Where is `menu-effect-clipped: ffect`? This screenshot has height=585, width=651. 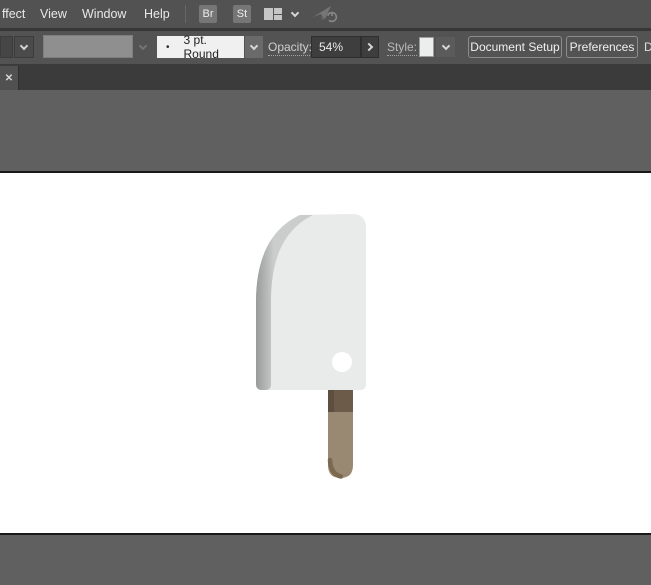 menu-effect-clipped: ffect is located at coordinates (13, 14).